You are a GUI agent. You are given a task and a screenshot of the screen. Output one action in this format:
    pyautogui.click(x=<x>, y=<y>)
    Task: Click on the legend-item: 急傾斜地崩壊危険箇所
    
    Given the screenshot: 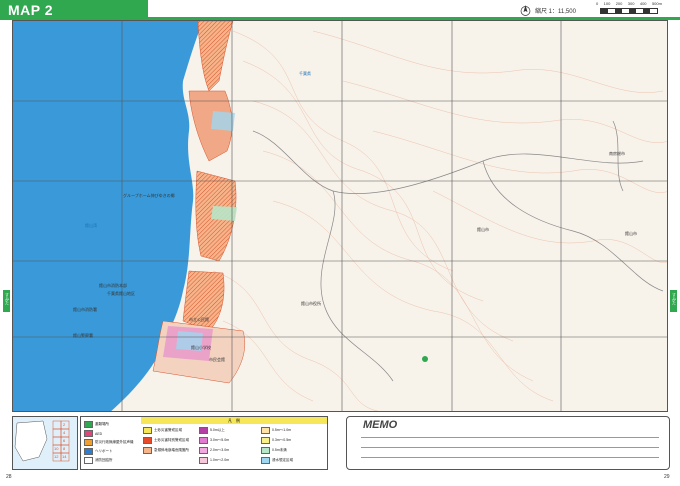 What is the action you would take?
    pyautogui.click(x=166, y=450)
    